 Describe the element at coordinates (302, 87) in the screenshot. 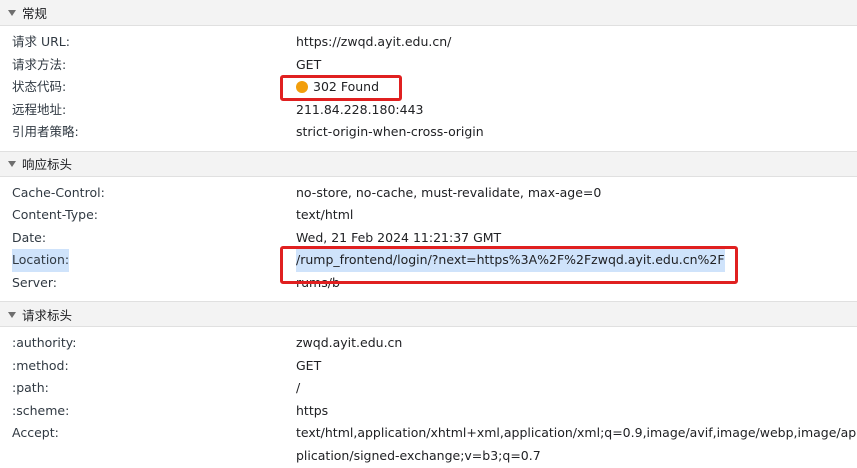

I see `status-dot-icon` at that location.